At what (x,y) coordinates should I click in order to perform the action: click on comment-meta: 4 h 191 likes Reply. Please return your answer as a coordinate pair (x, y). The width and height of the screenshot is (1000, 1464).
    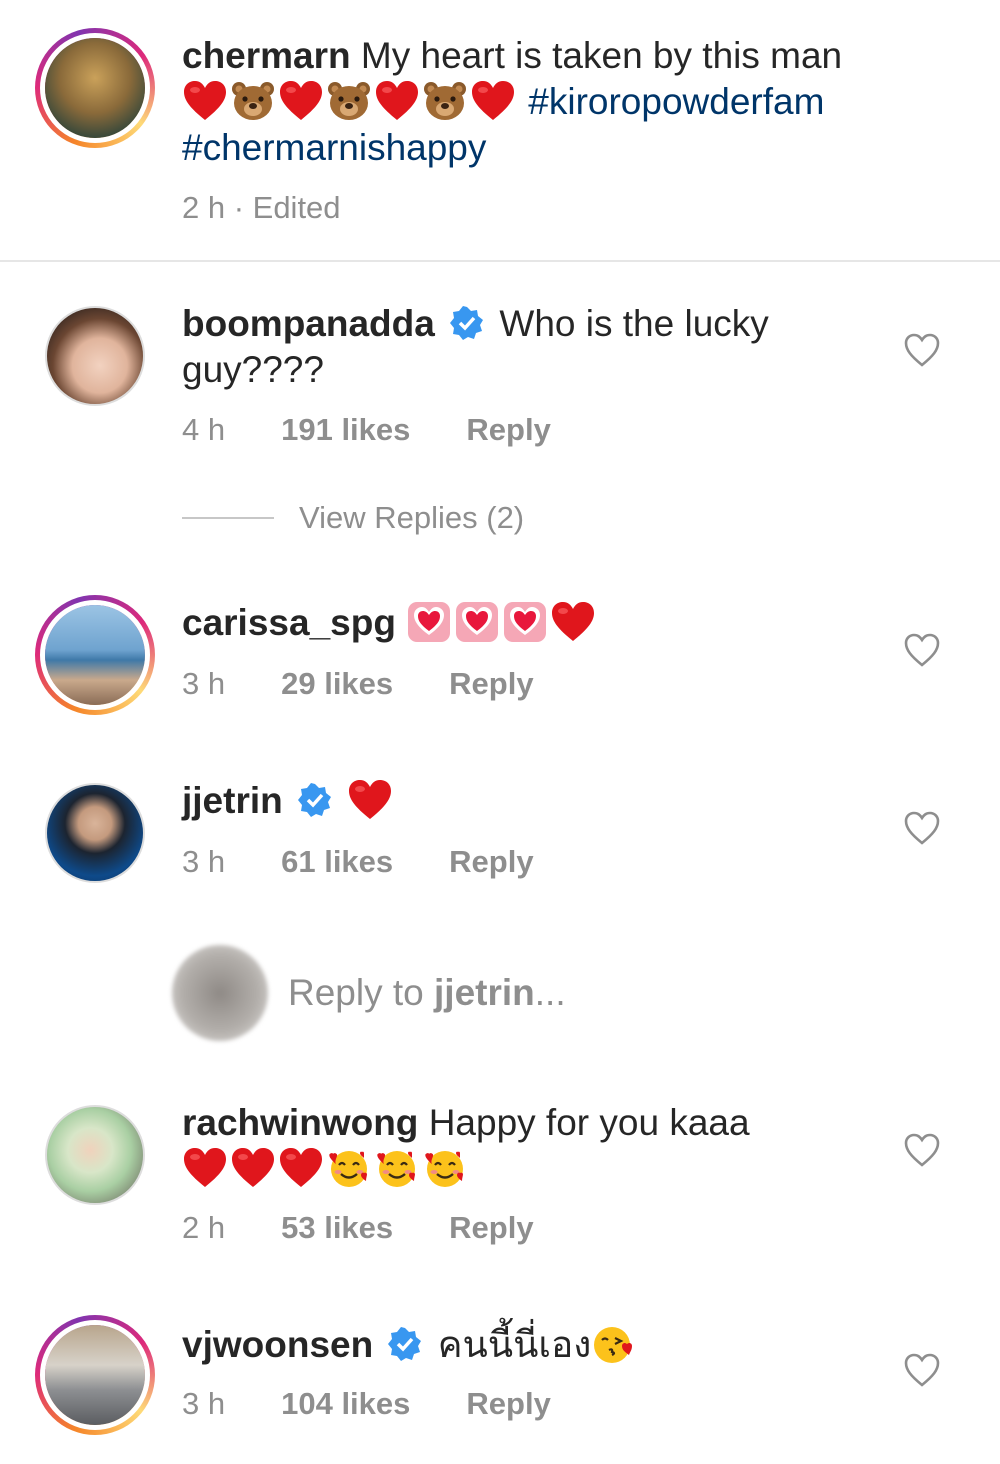
    Looking at the image, I should click on (394, 430).